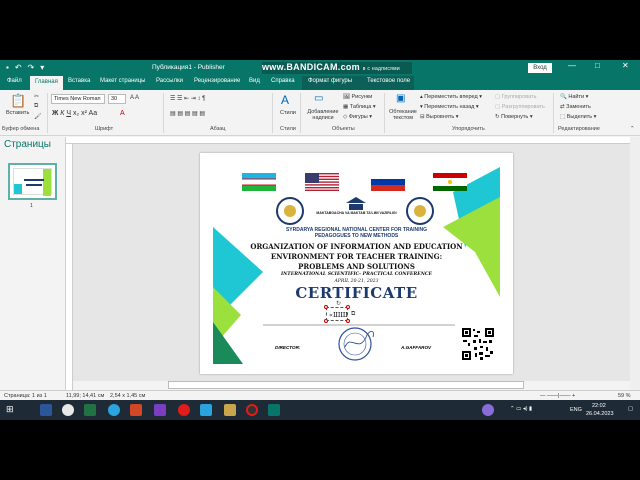  What do you see at coordinates (635, 263) in the screenshot?
I see `vertical-scrollbar` at bounding box center [635, 263].